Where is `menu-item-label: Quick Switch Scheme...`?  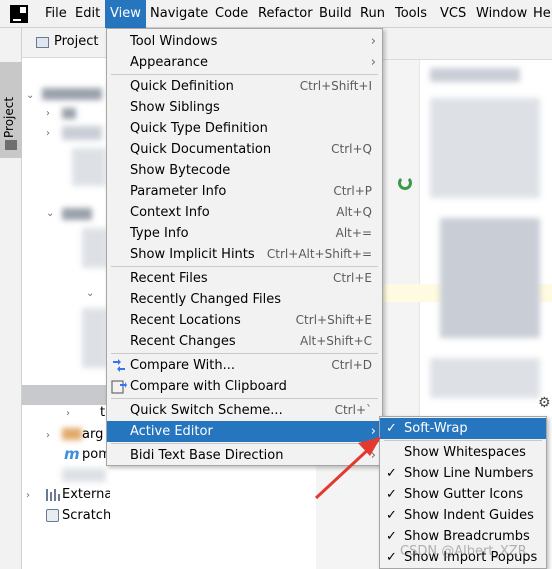
menu-item-label: Quick Switch Scheme... is located at coordinates (206, 410).